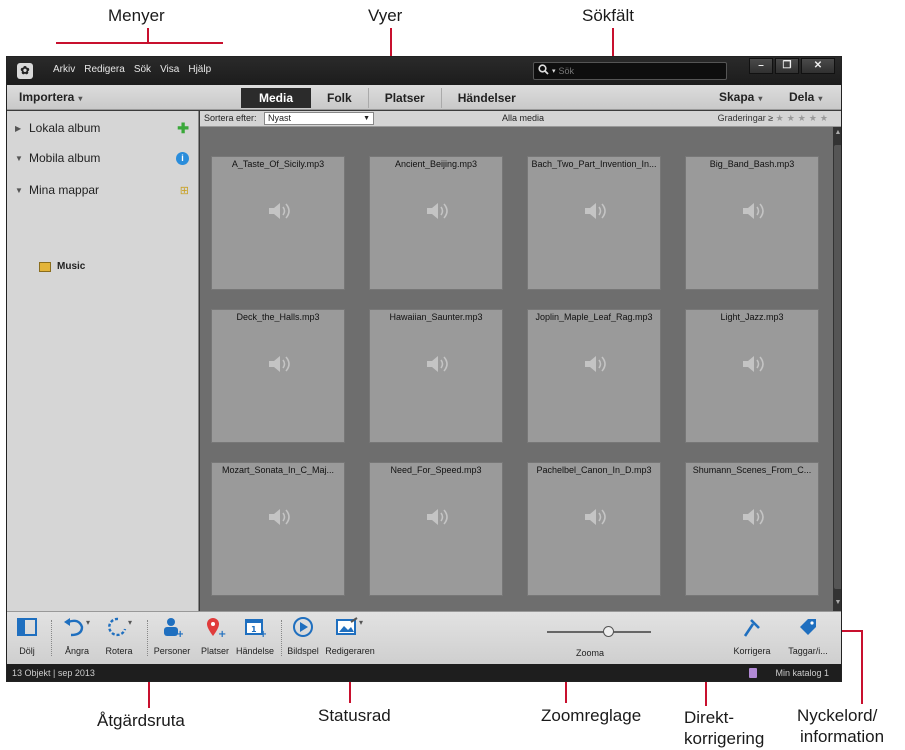 Image resolution: width=905 pixels, height=750 pixels. Describe the element at coordinates (103, 158) in the screenshot. I see `sidebar-item-mobile-albums: ▼ Mobila album i` at that location.